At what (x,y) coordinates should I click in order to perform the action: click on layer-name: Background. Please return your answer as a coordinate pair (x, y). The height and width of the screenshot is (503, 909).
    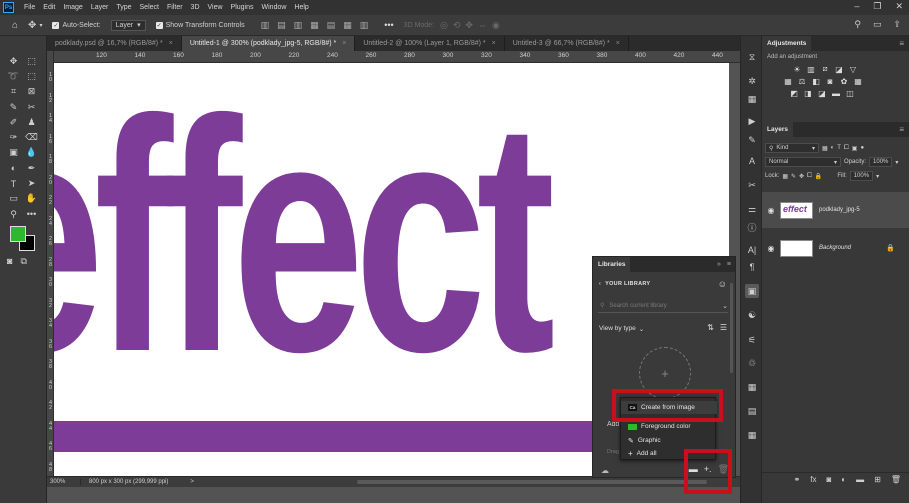
    Looking at the image, I should click on (835, 248).